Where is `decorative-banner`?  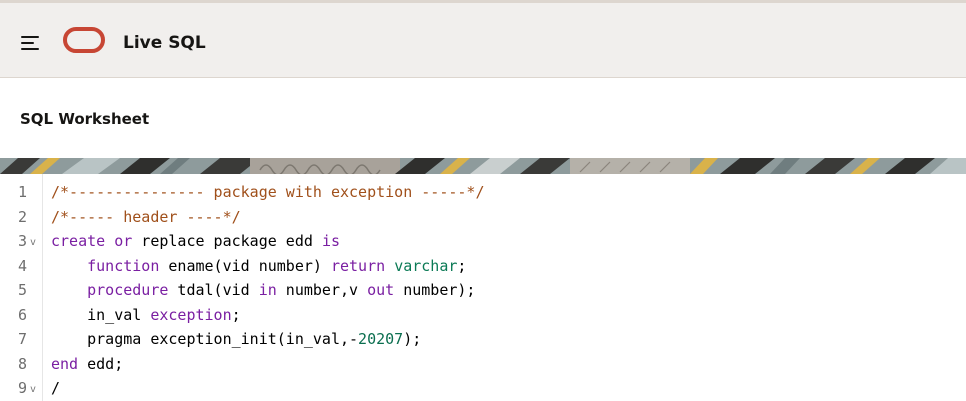 decorative-banner is located at coordinates (483, 166).